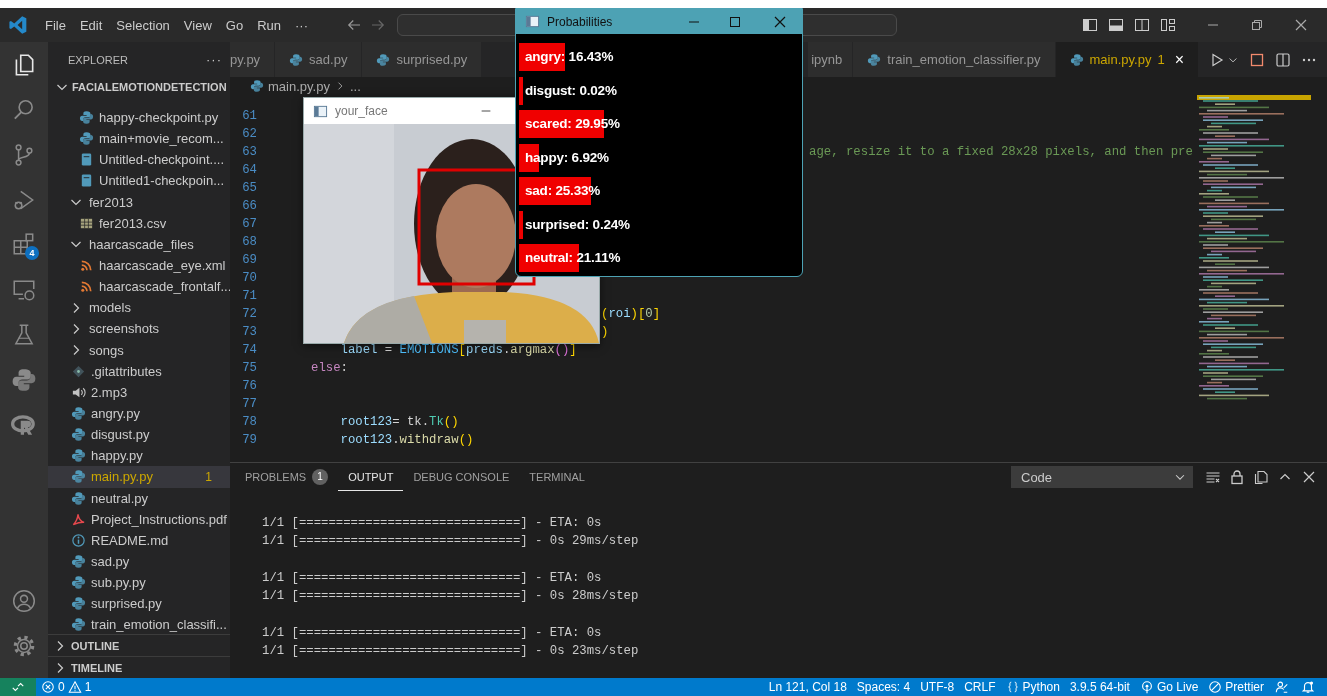  I want to click on more-actions-button: ···, so click(214, 59).